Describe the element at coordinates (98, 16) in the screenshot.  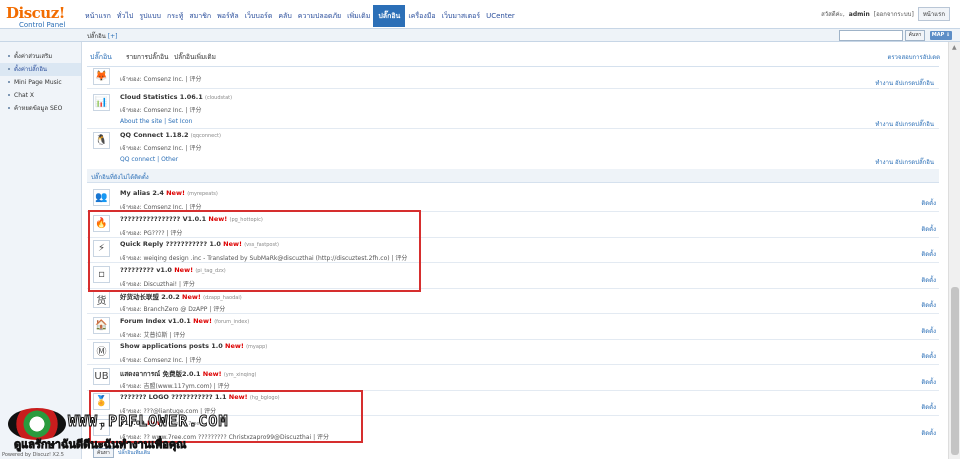
I see `nav-home: หน้าแรก` at that location.